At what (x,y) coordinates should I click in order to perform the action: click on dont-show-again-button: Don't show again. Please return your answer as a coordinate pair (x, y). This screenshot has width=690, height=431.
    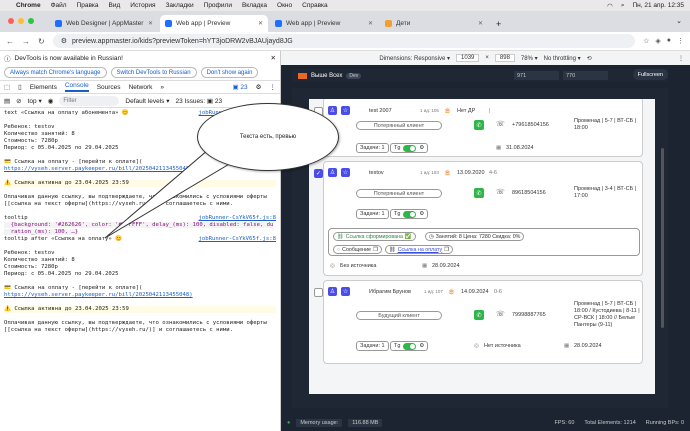
    Looking at the image, I should click on (229, 72).